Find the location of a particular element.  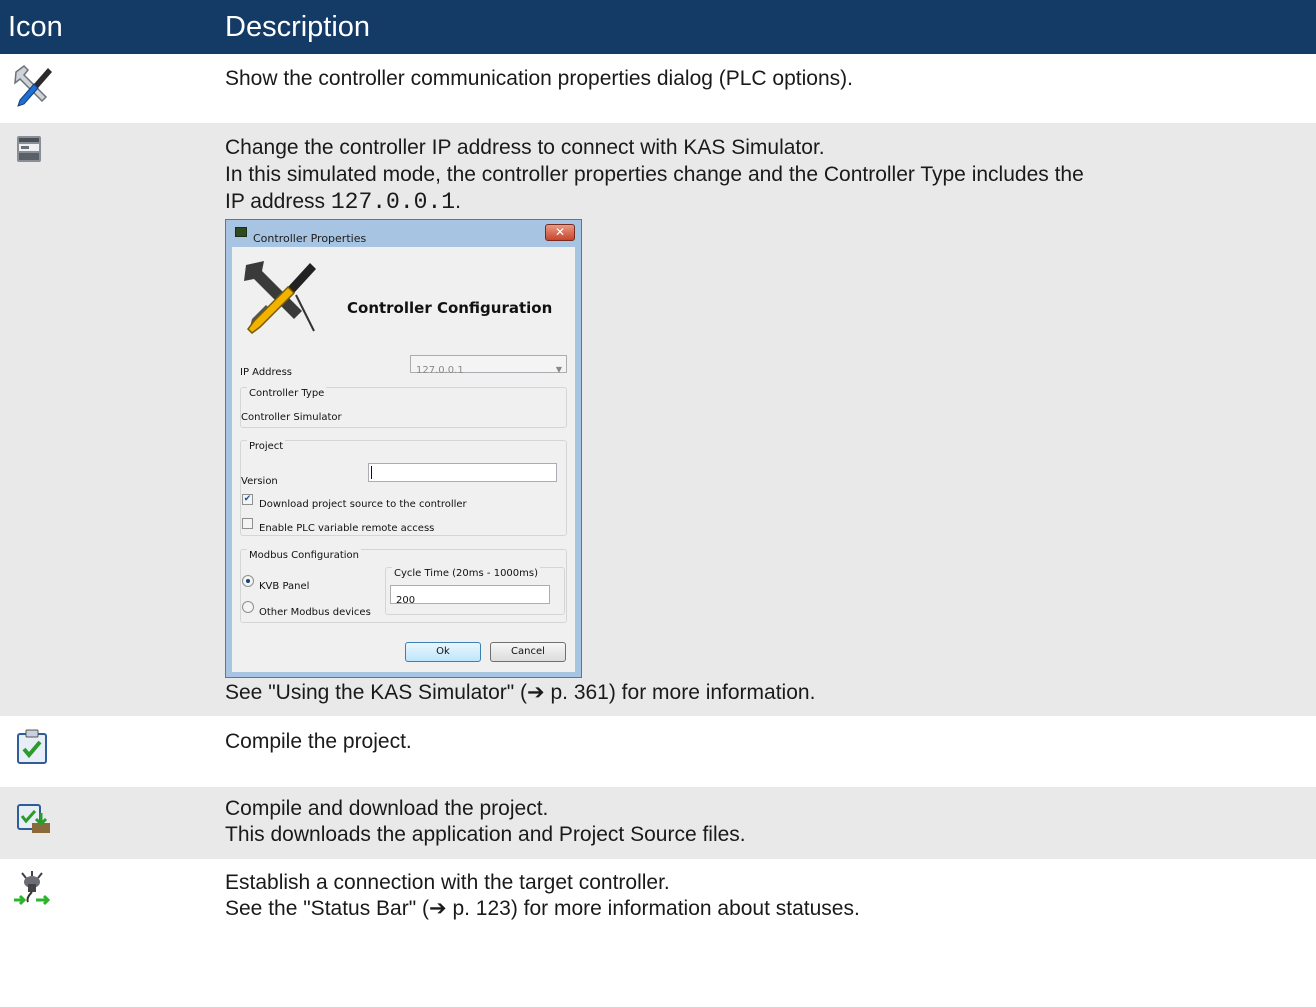

remote-access-checkbox is located at coordinates (247, 523).